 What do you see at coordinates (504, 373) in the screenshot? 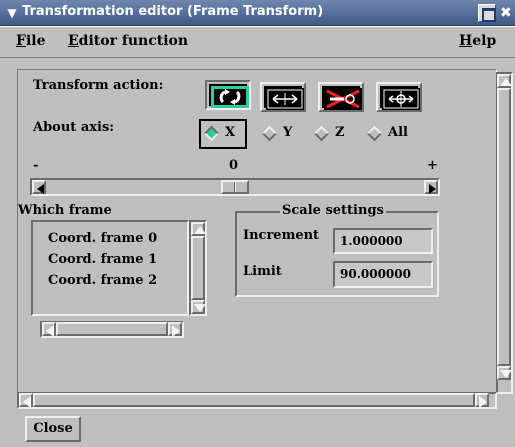
I see `window-down-arrow-icon` at bounding box center [504, 373].